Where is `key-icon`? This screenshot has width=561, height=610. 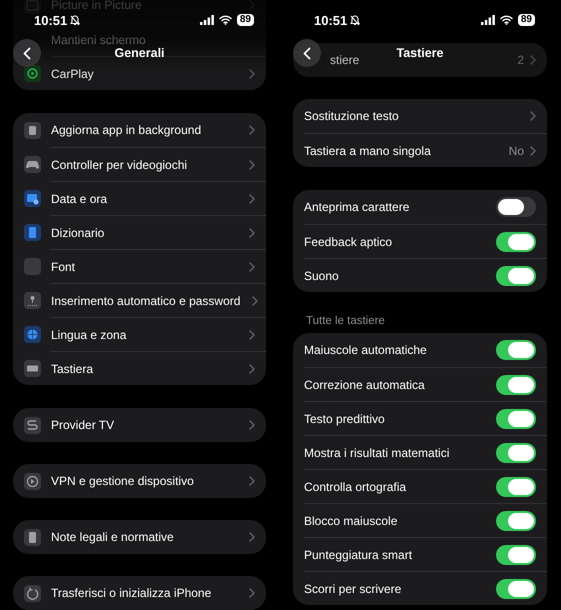
key-icon is located at coordinates (32, 300).